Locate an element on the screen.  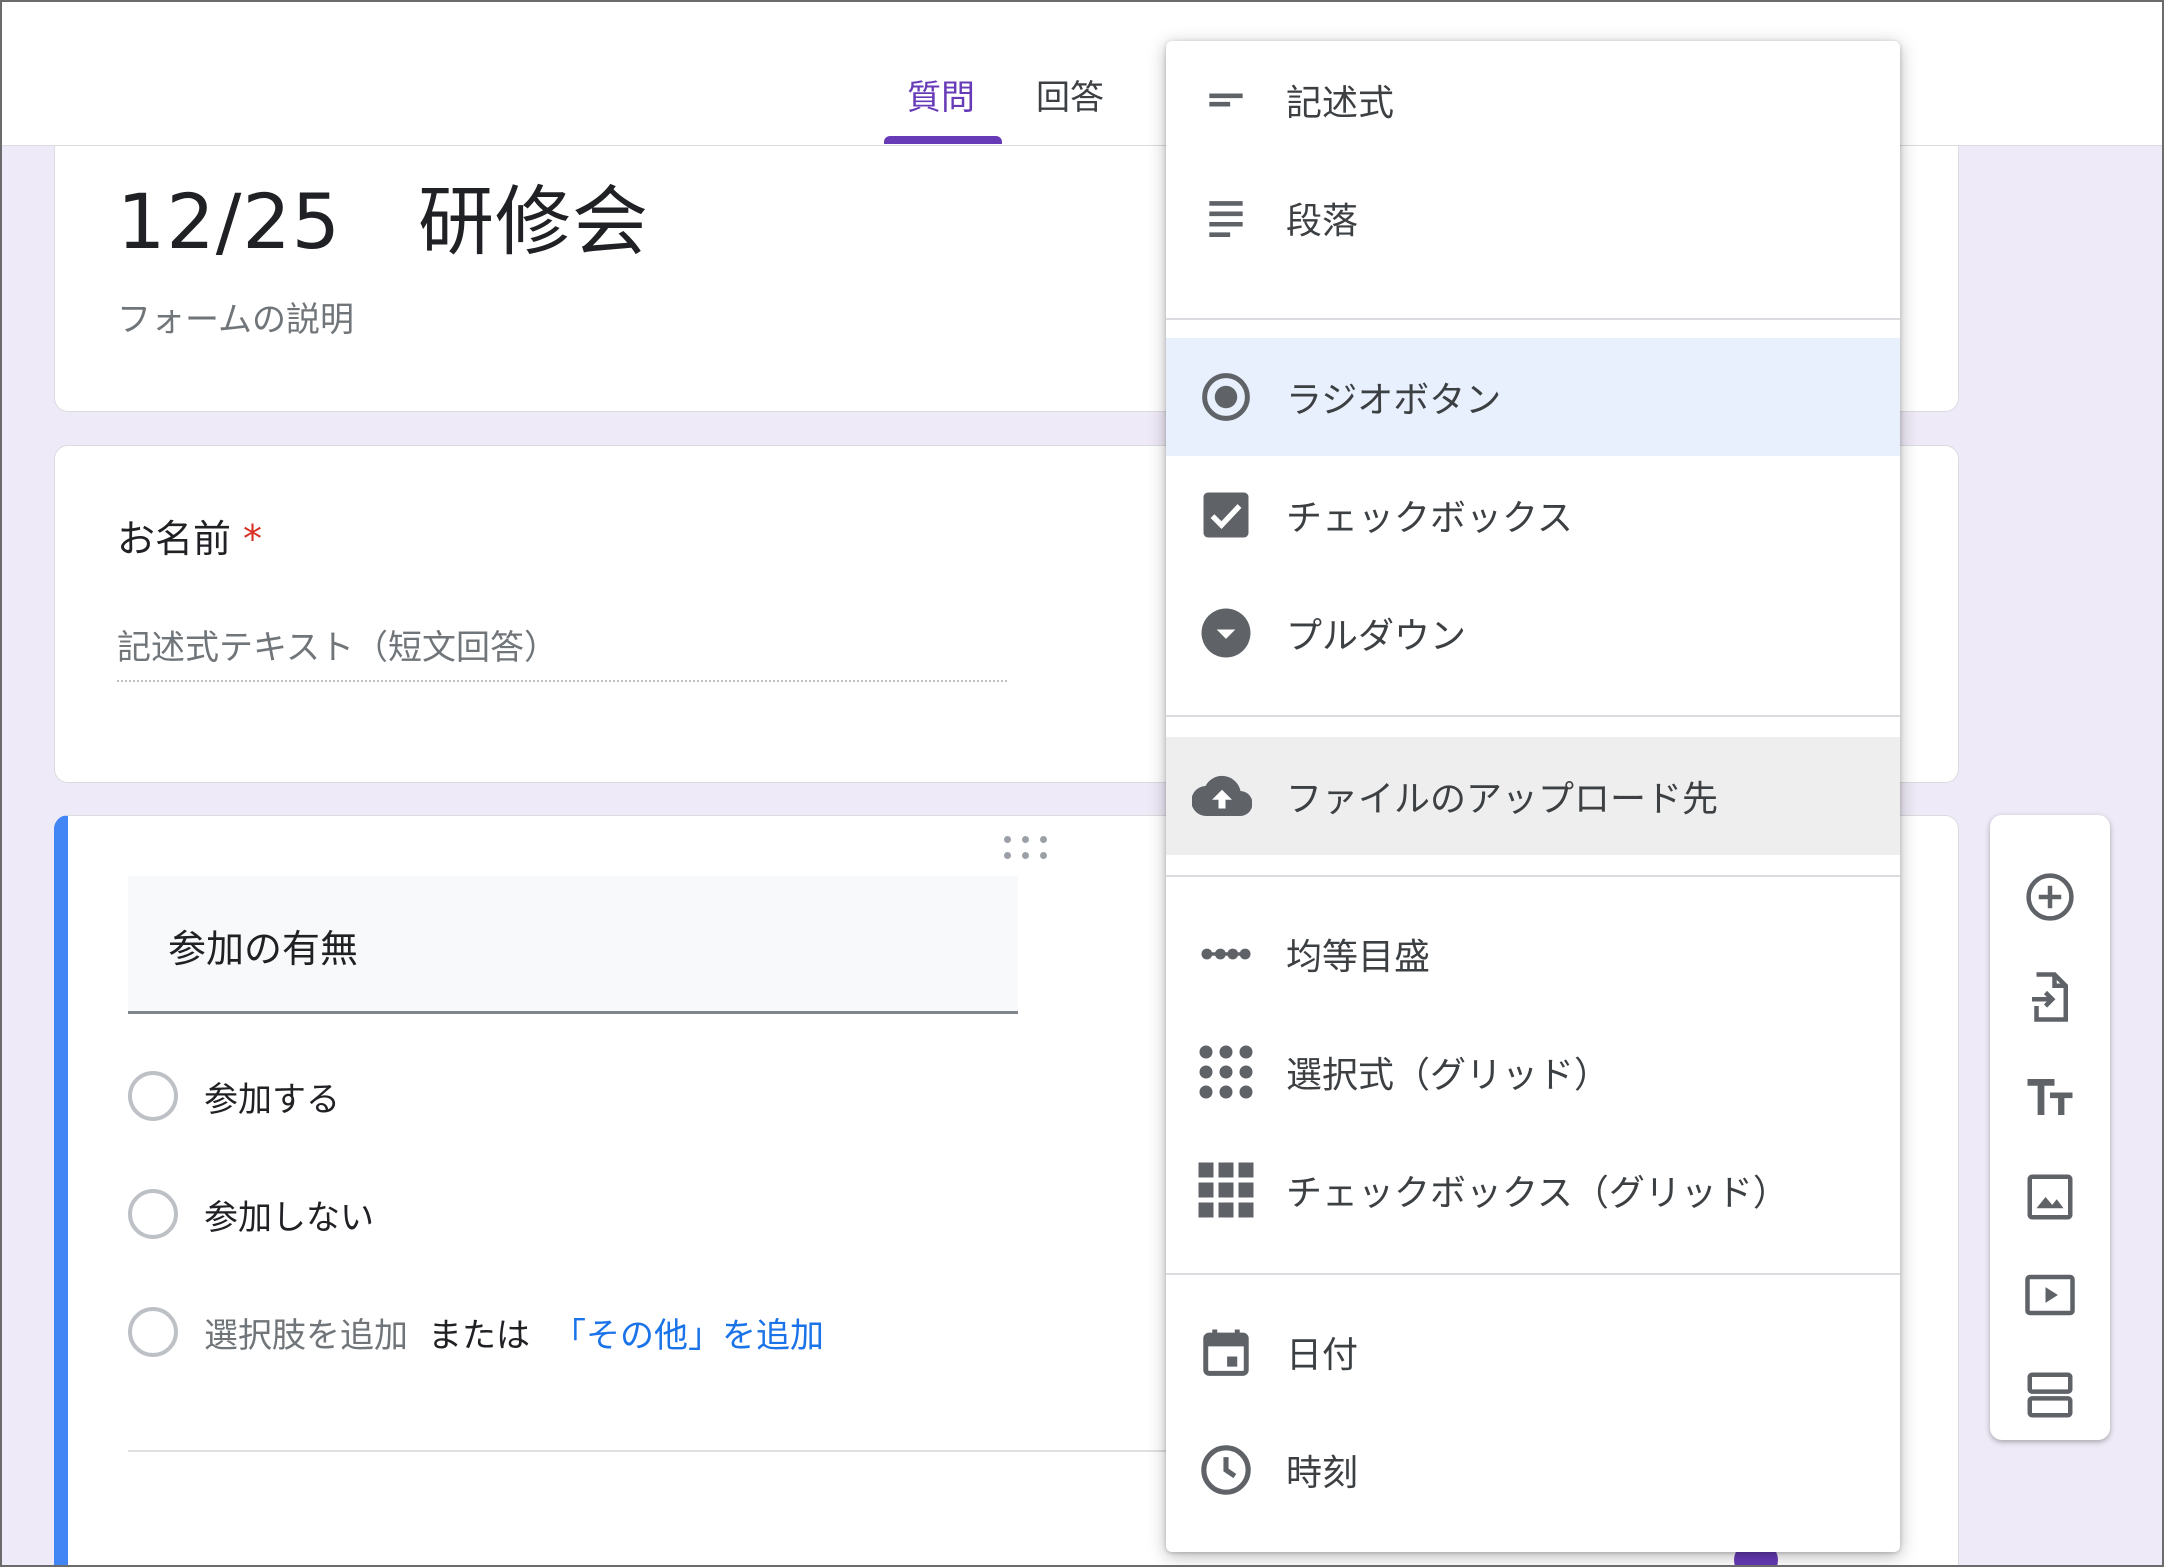
add-option-row: 選択肢を追加 または 「その他」を追加 is located at coordinates (476, 1332).